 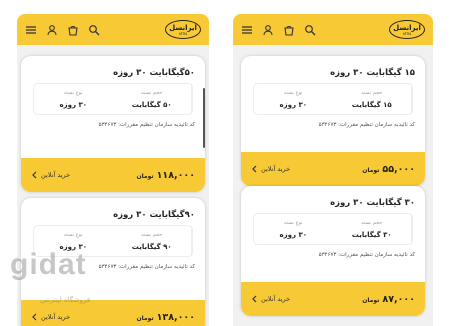 I want to click on package-title: ۱۵ گیگابایت ۳۰ روزه, so click(x=372, y=73).